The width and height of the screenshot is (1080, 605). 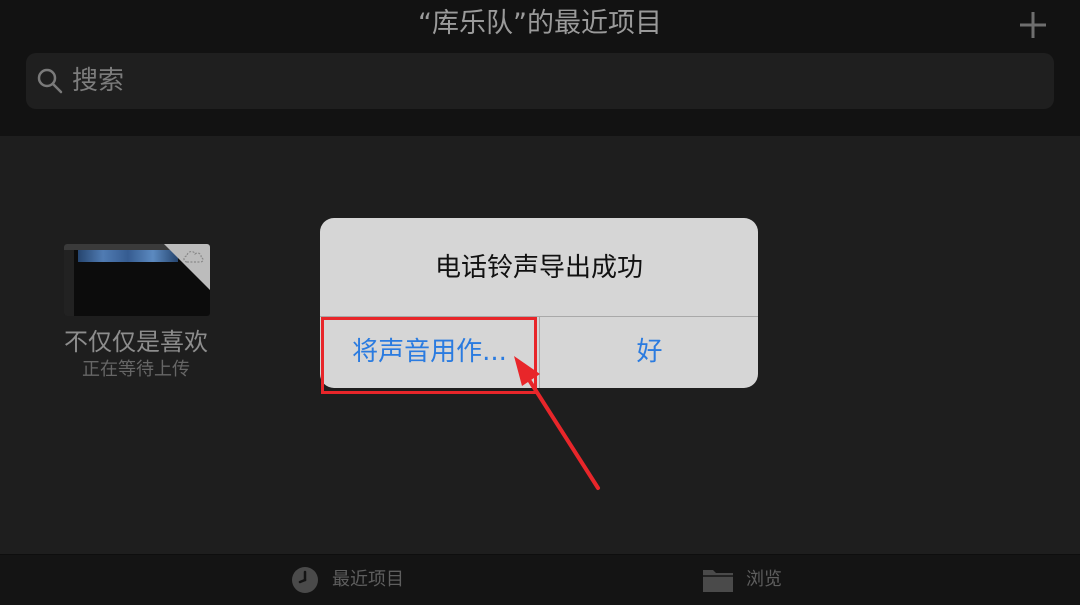 I want to click on search-icon, so click(x=50, y=81).